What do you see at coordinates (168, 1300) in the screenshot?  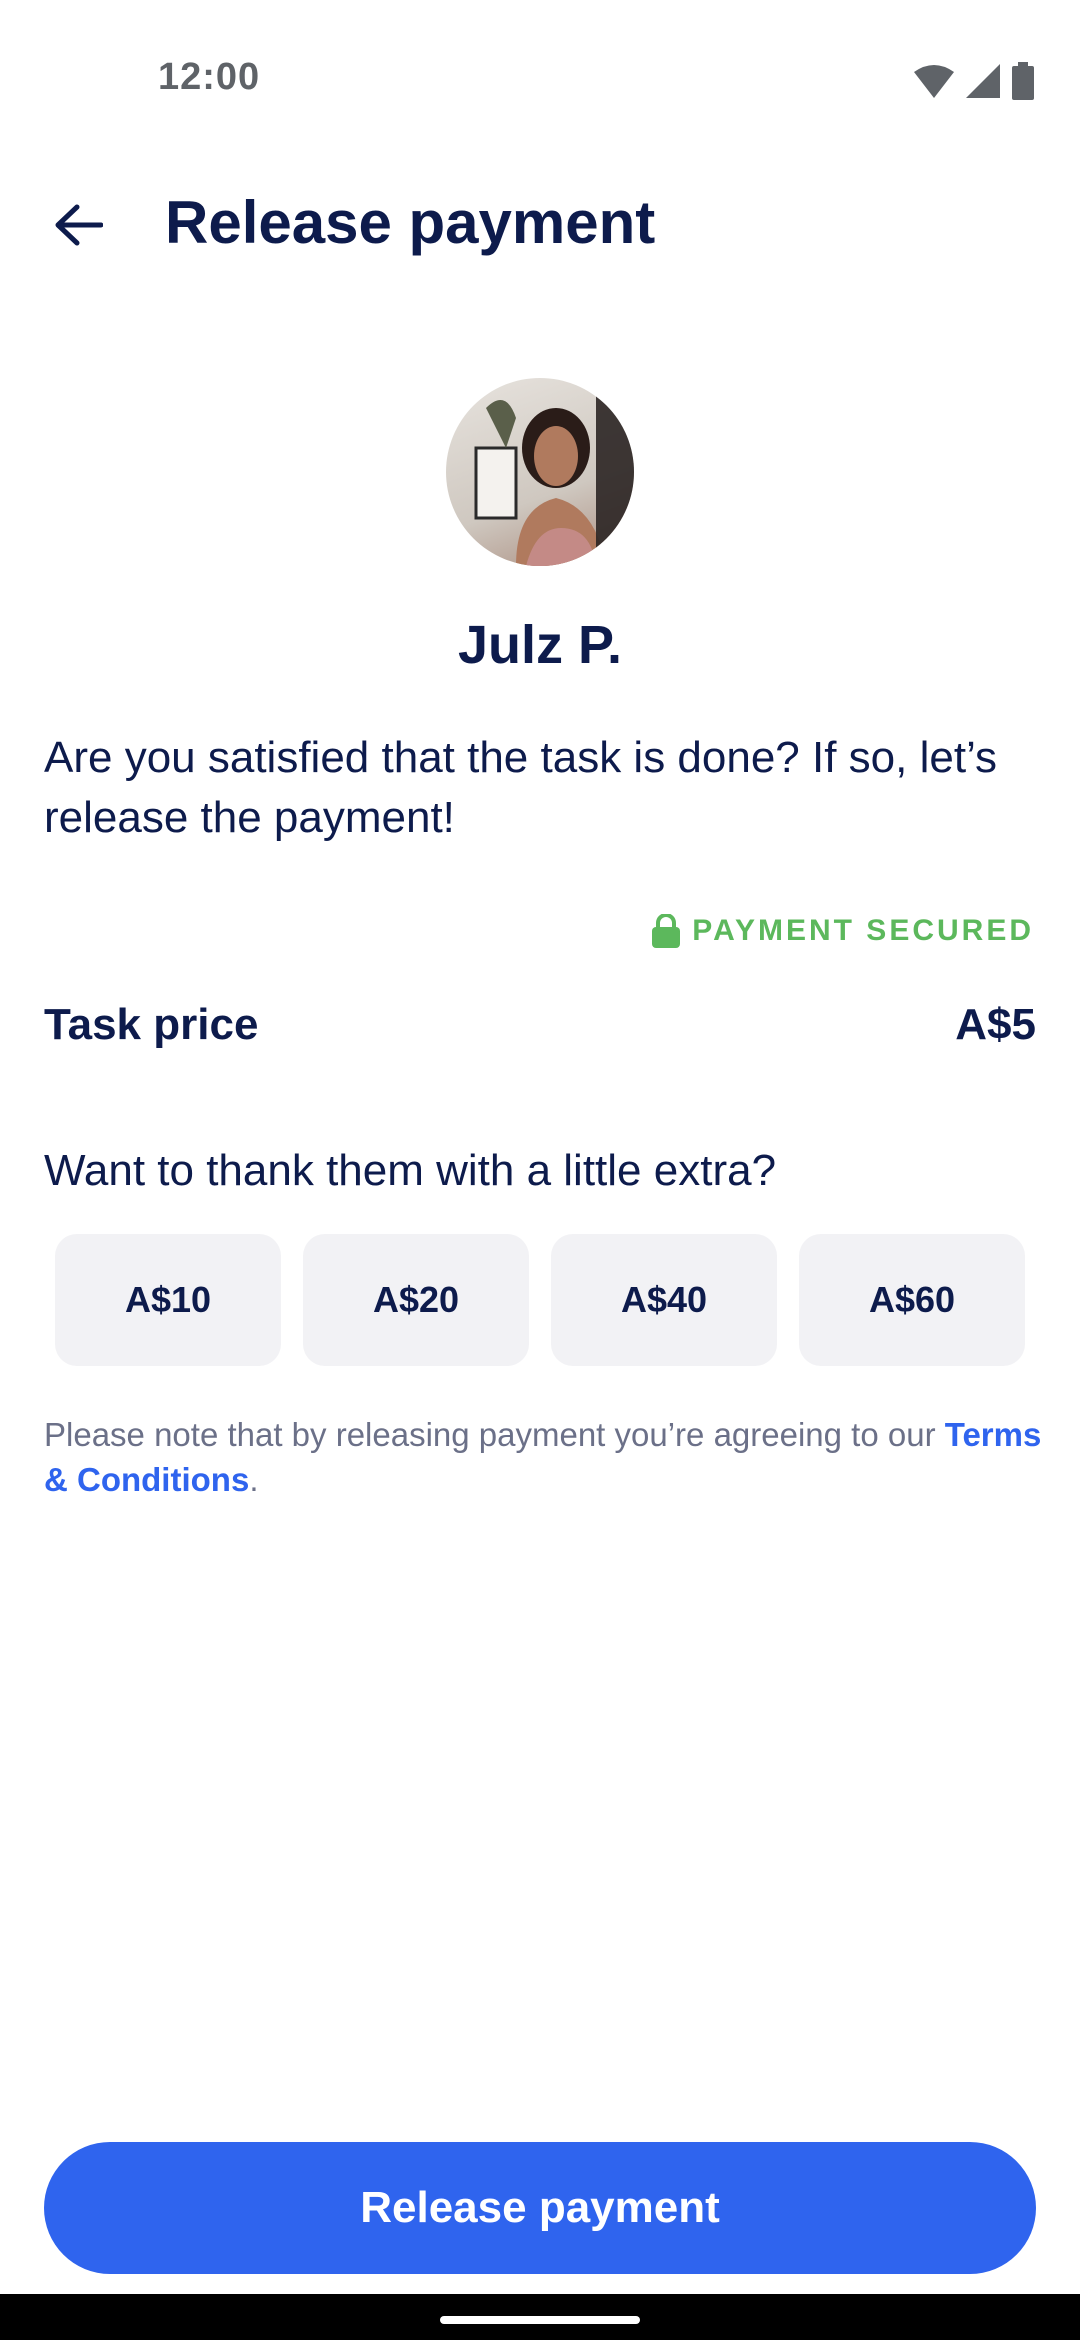 I see `tip-option-10: A$10` at bounding box center [168, 1300].